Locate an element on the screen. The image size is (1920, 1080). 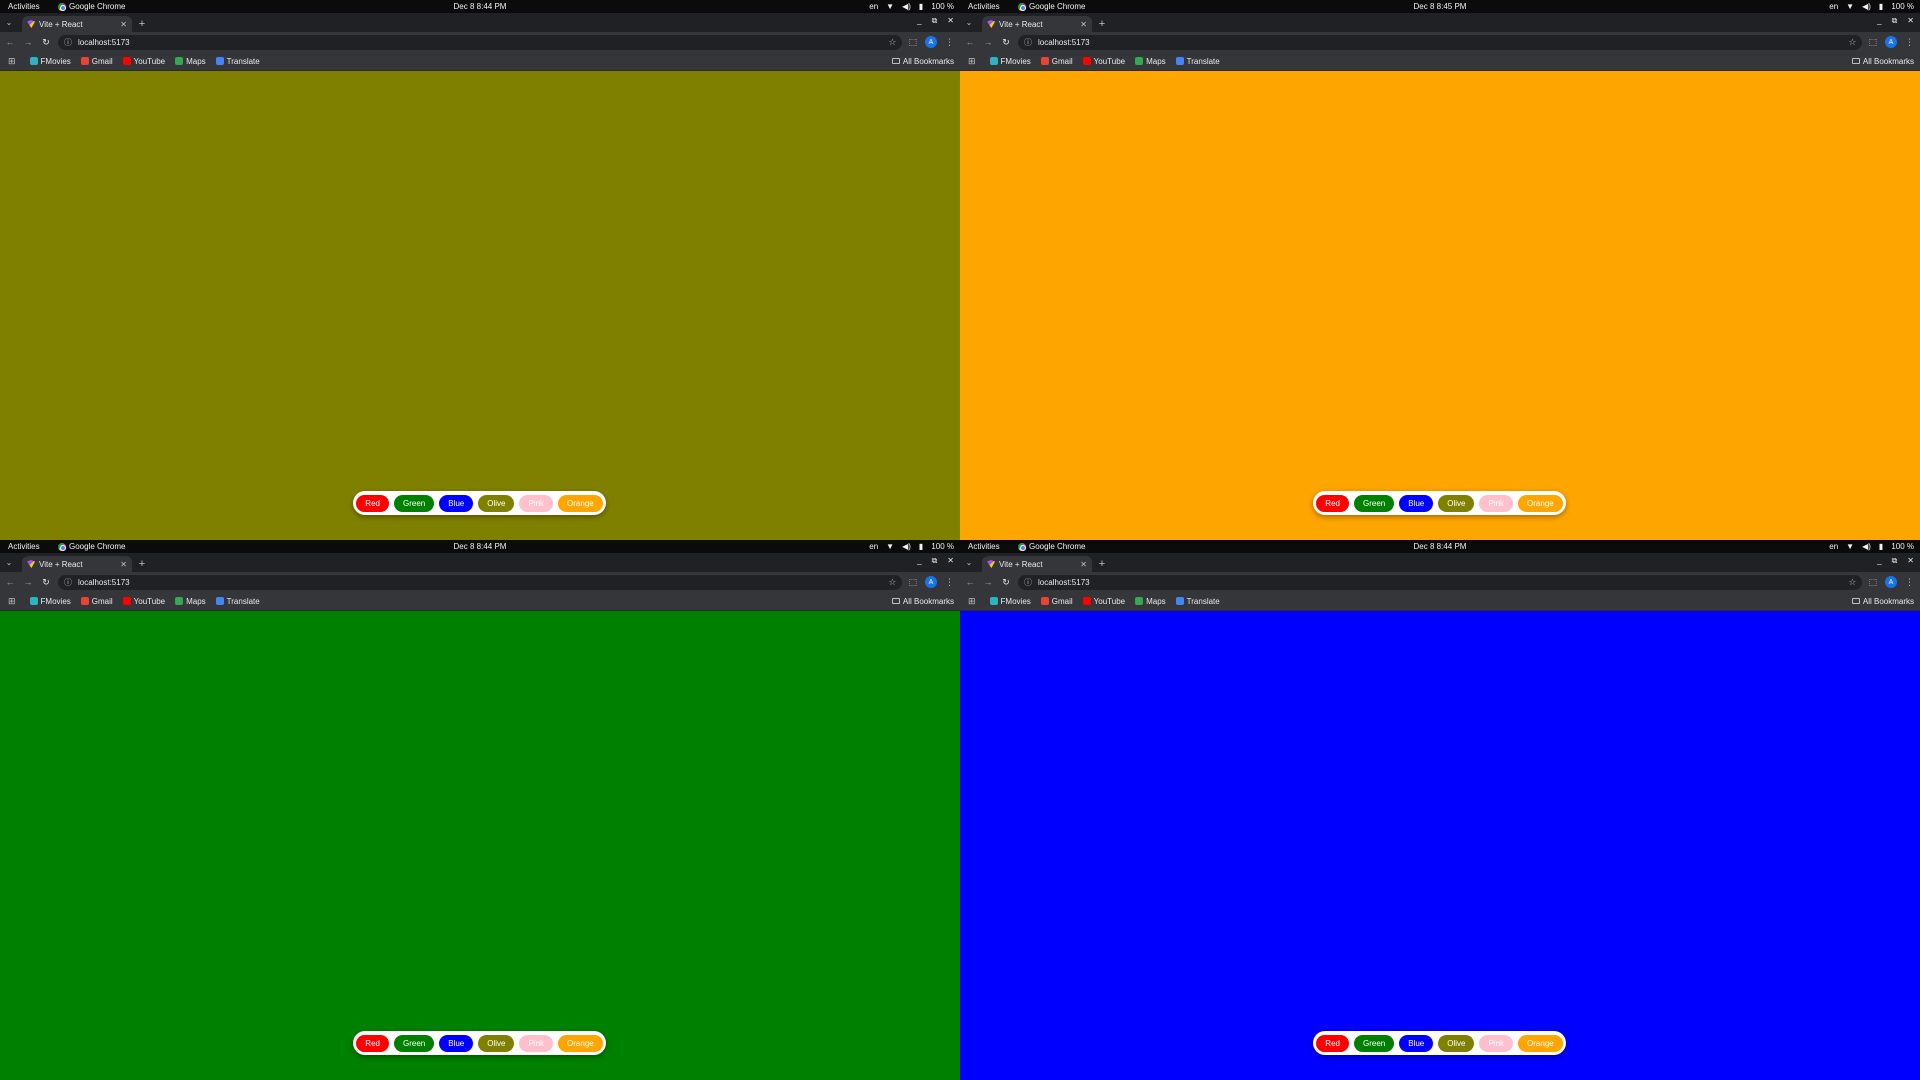
clock: Dec 8 8:45 PM is located at coordinates (1440, 6).